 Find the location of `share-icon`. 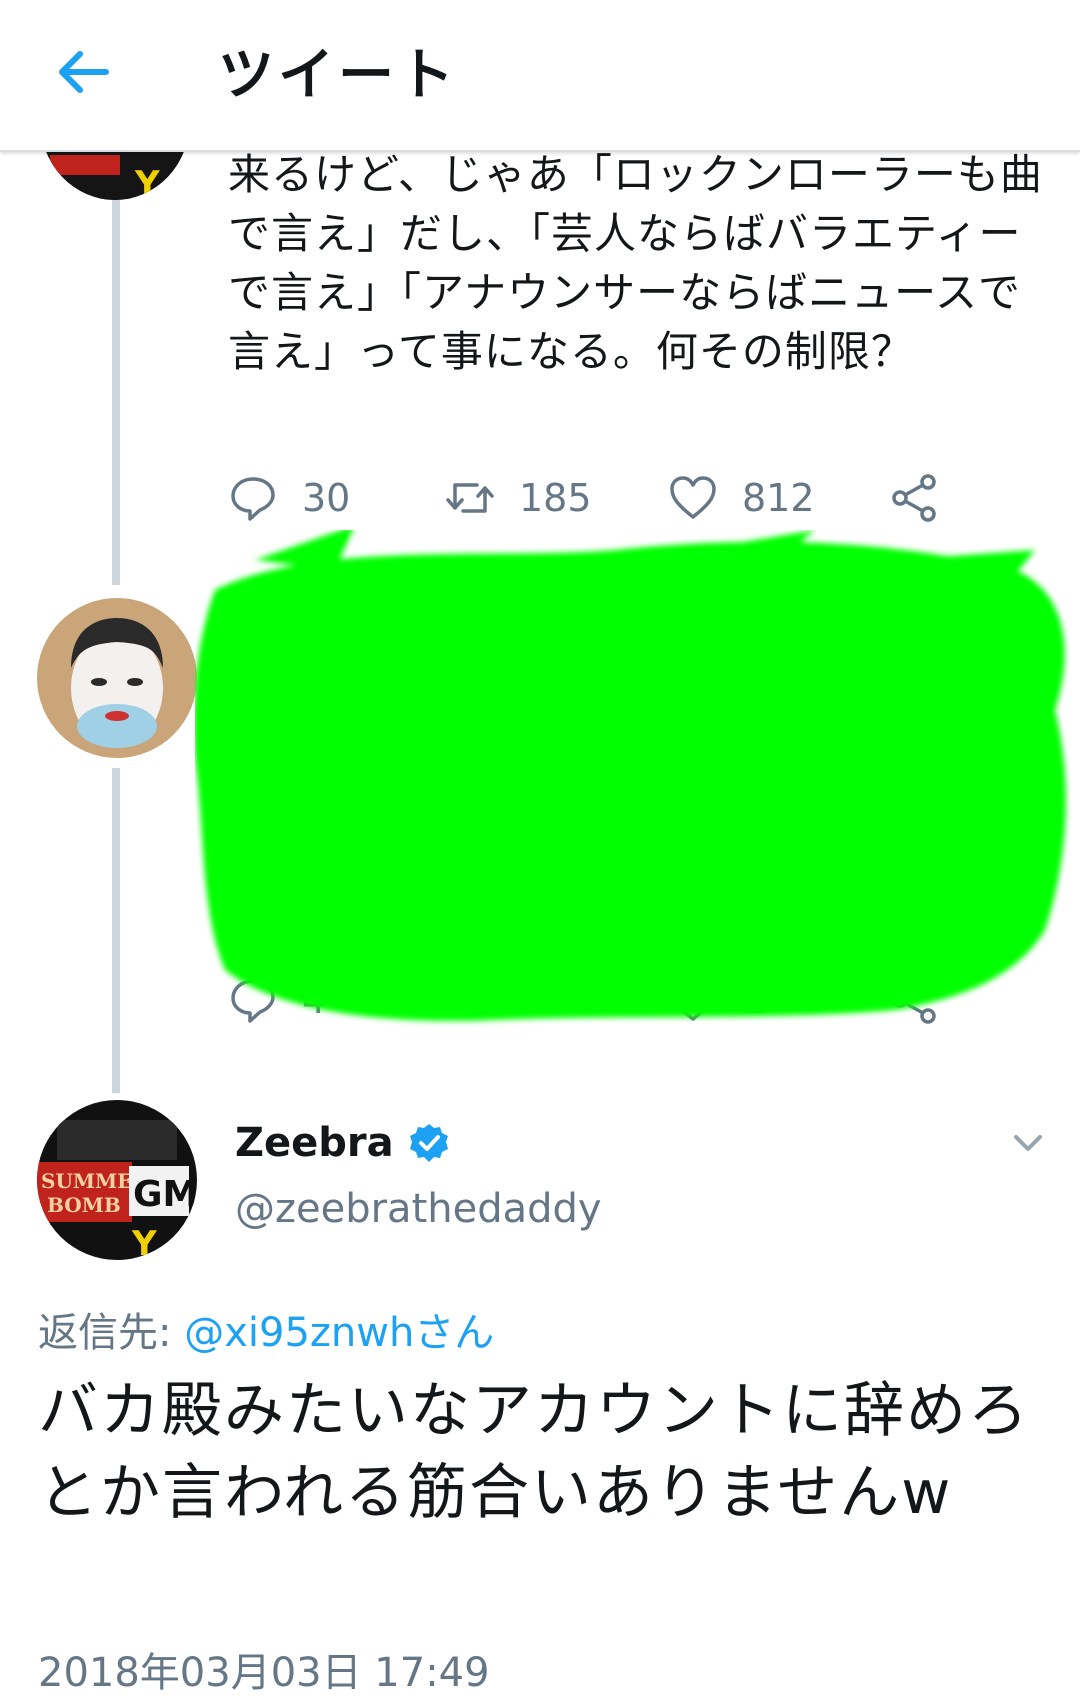

share-icon is located at coordinates (914, 498).